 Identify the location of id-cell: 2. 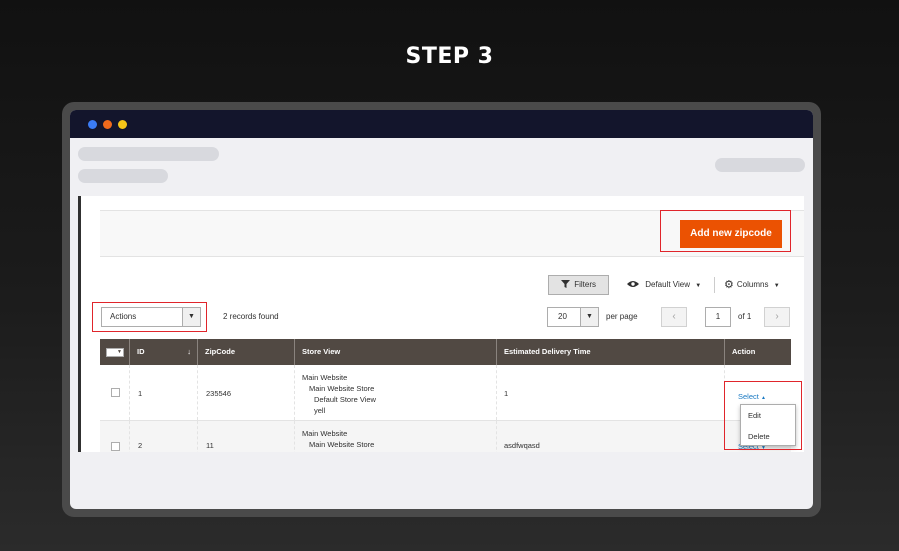
(164, 436).